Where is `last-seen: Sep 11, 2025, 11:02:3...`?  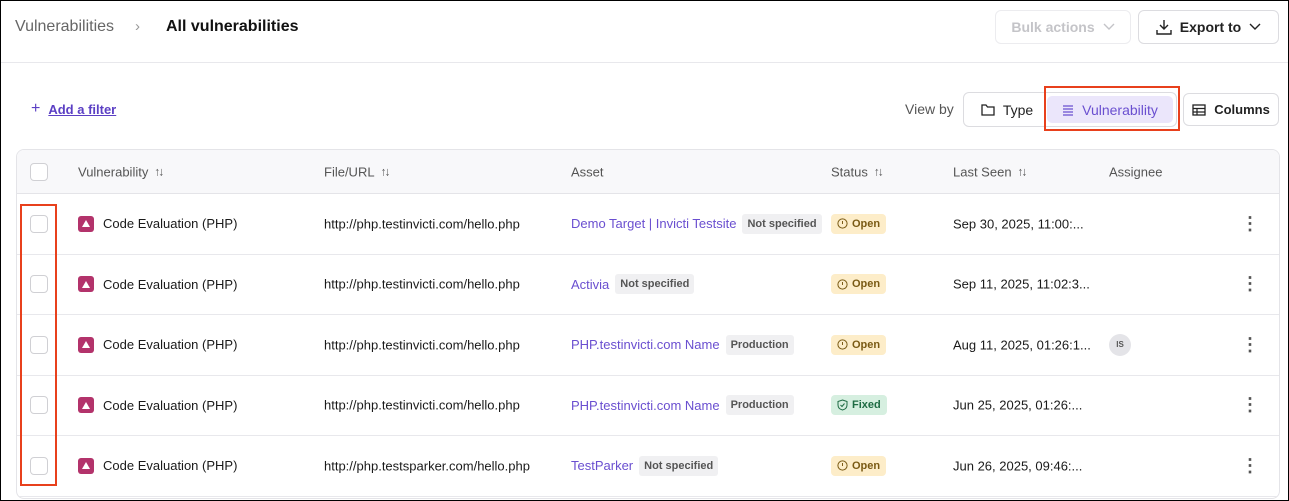 last-seen: Sep 11, 2025, 11:02:3... is located at coordinates (1021, 284).